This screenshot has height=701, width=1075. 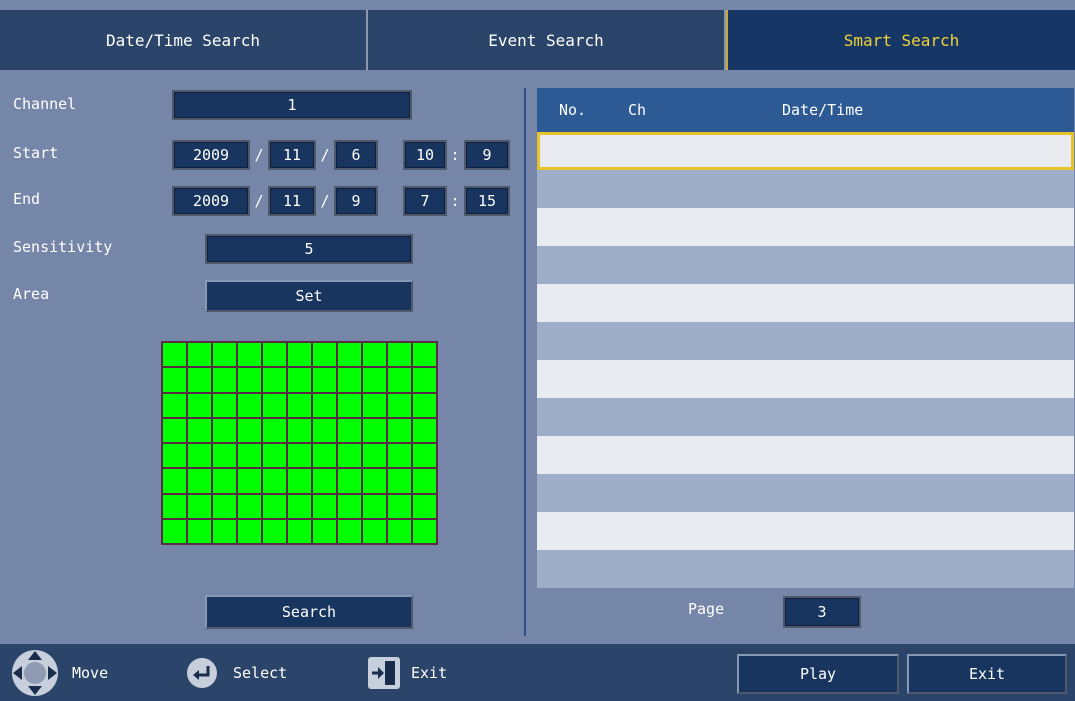 I want to click on page-field: 3, so click(x=822, y=612).